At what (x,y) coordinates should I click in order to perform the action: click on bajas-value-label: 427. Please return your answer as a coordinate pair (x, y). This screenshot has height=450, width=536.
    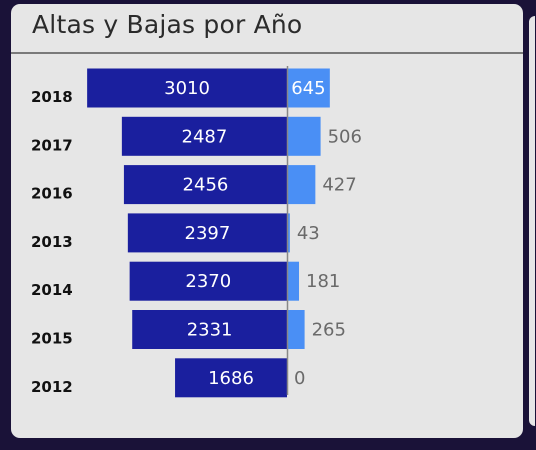
    Looking at the image, I should click on (339, 185).